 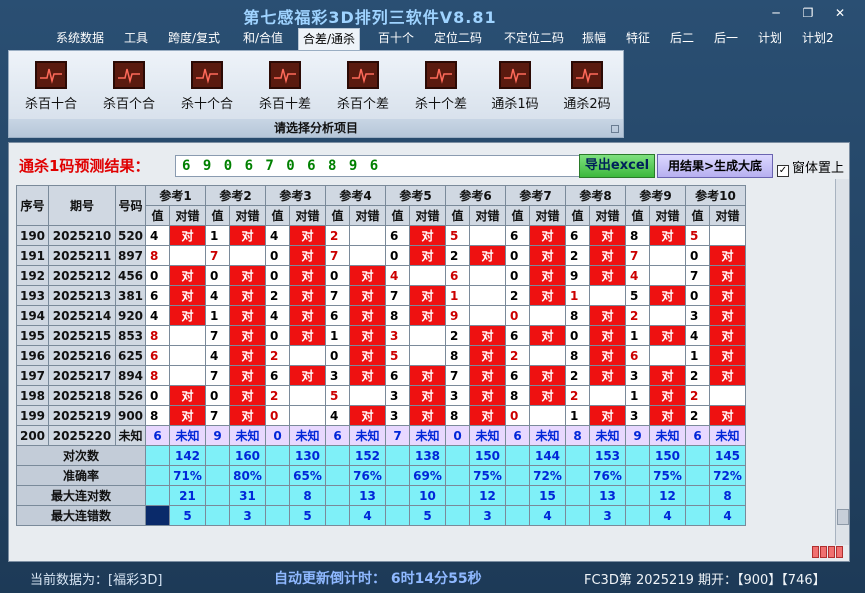 What do you see at coordinates (175, 195) in the screenshot?
I see `header-ref: 参考1` at bounding box center [175, 195].